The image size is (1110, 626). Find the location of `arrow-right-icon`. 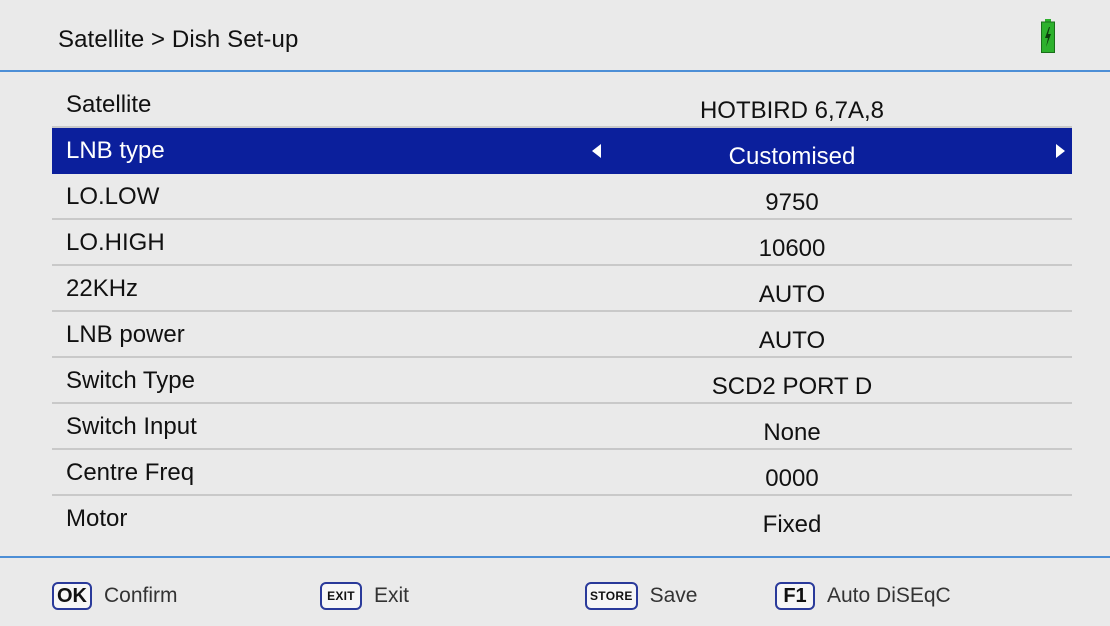

arrow-right-icon is located at coordinates (1060, 151).